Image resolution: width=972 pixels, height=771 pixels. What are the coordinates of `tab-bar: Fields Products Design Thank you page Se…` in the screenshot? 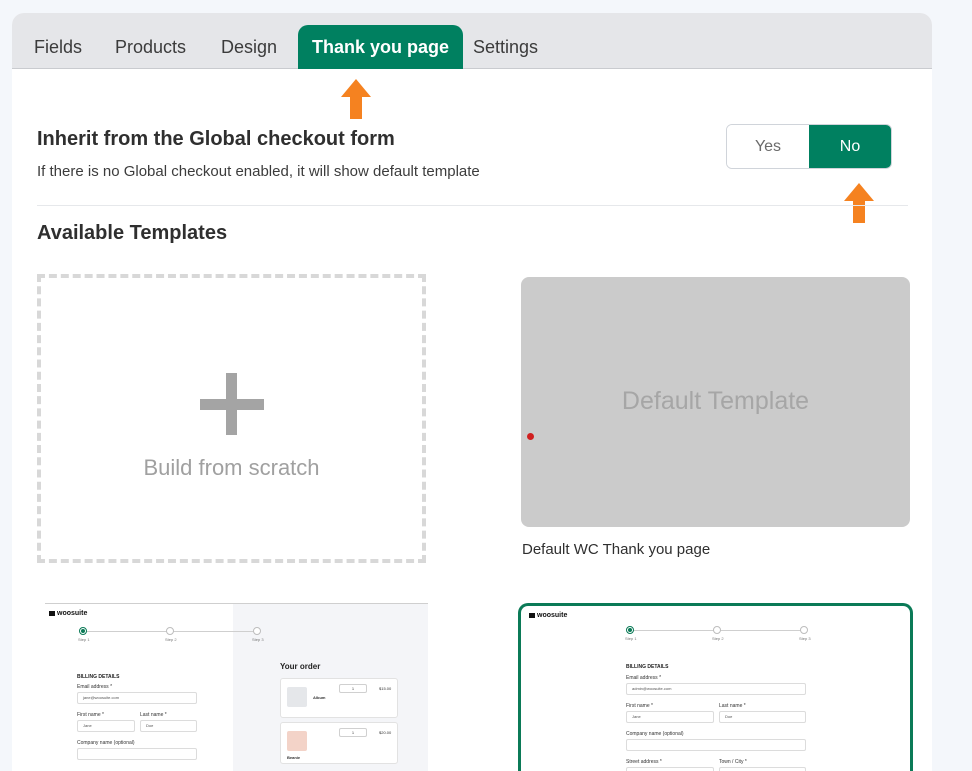 It's located at (472, 41).